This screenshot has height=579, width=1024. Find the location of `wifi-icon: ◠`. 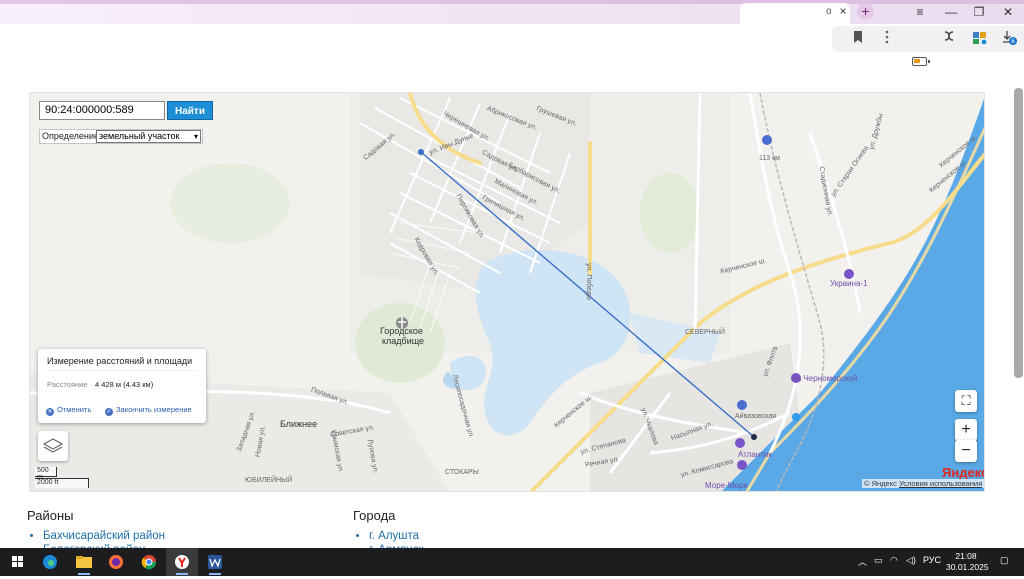

wifi-icon: ◠ is located at coordinates (894, 560).